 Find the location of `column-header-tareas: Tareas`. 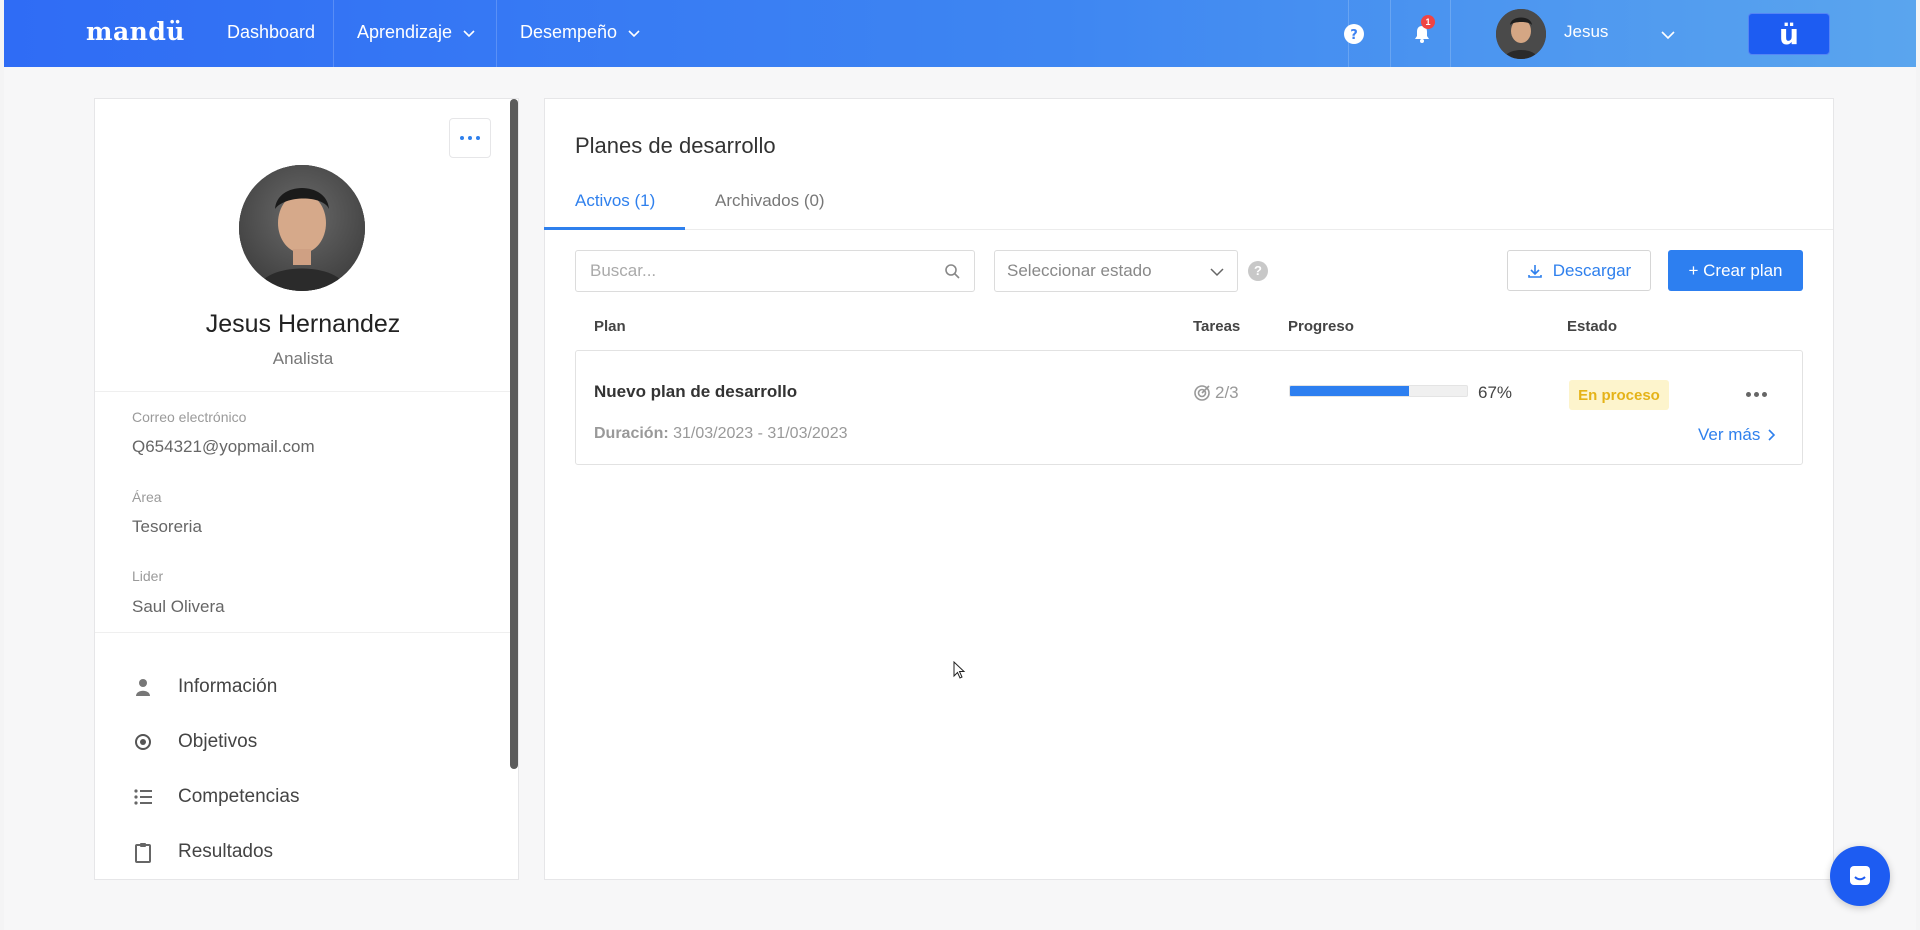

column-header-tareas: Tareas is located at coordinates (1217, 326).